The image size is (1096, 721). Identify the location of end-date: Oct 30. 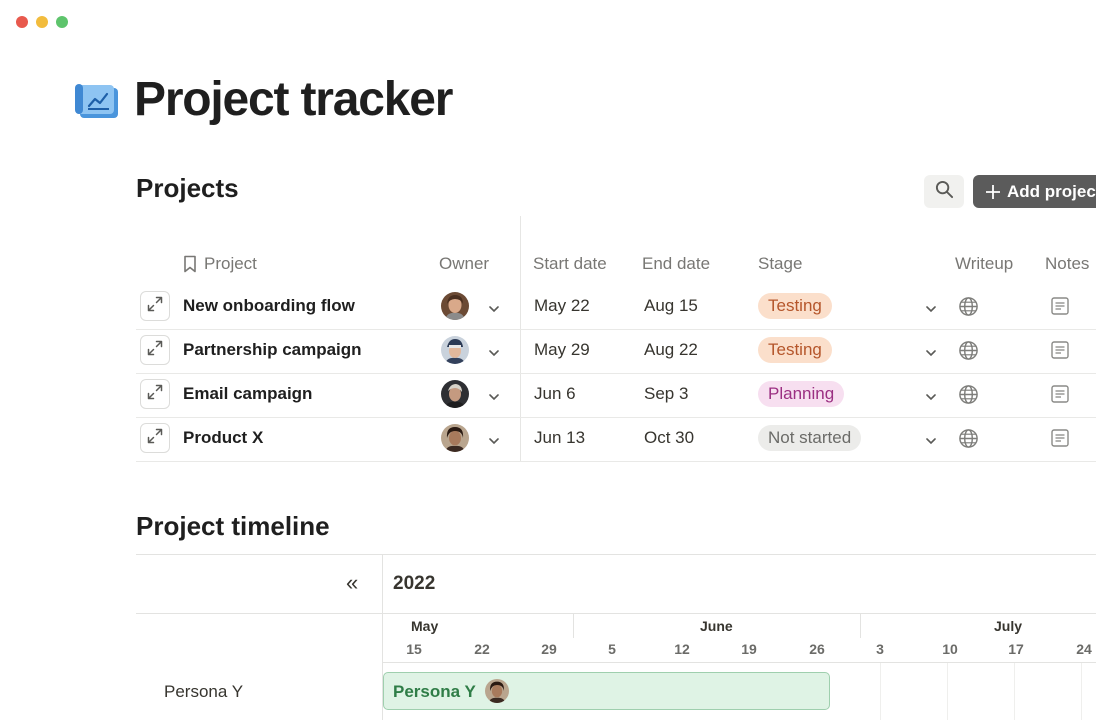
(669, 438).